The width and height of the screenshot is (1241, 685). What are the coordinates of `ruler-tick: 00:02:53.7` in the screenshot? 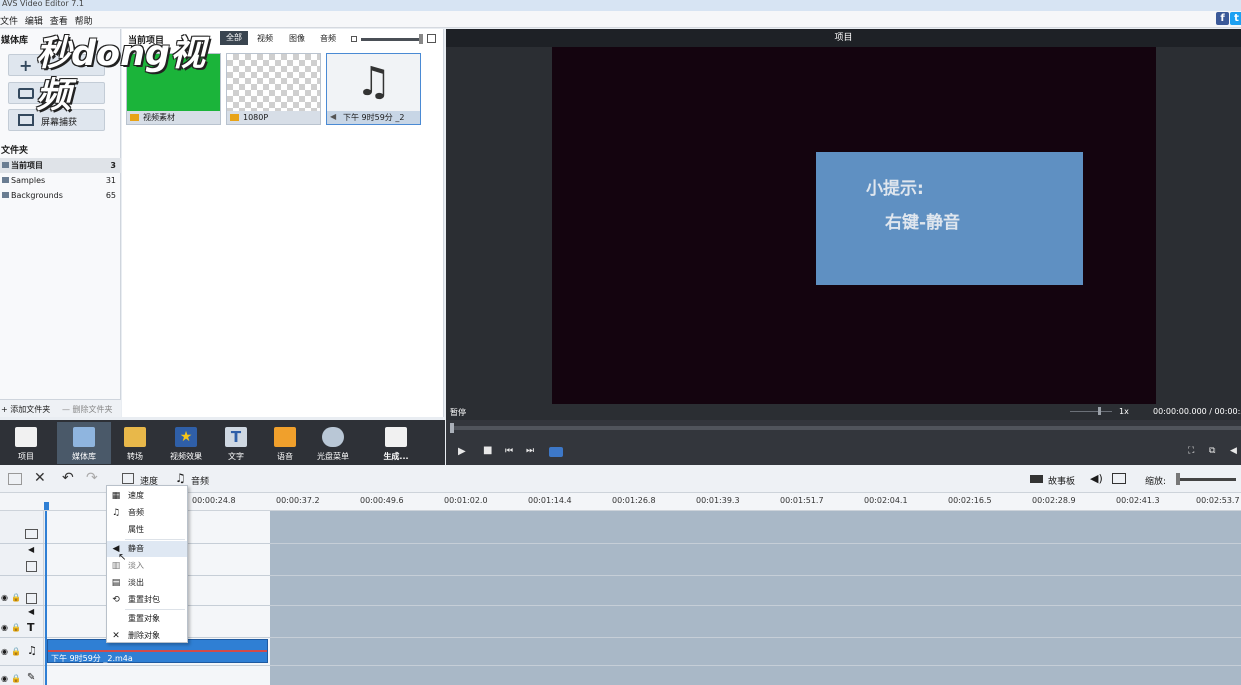 It's located at (1218, 500).